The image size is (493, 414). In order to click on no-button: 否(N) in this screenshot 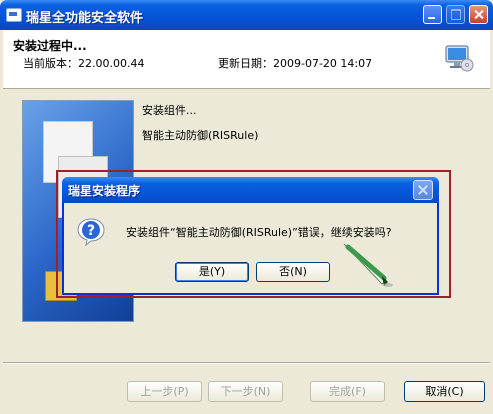, I will do `click(293, 272)`.